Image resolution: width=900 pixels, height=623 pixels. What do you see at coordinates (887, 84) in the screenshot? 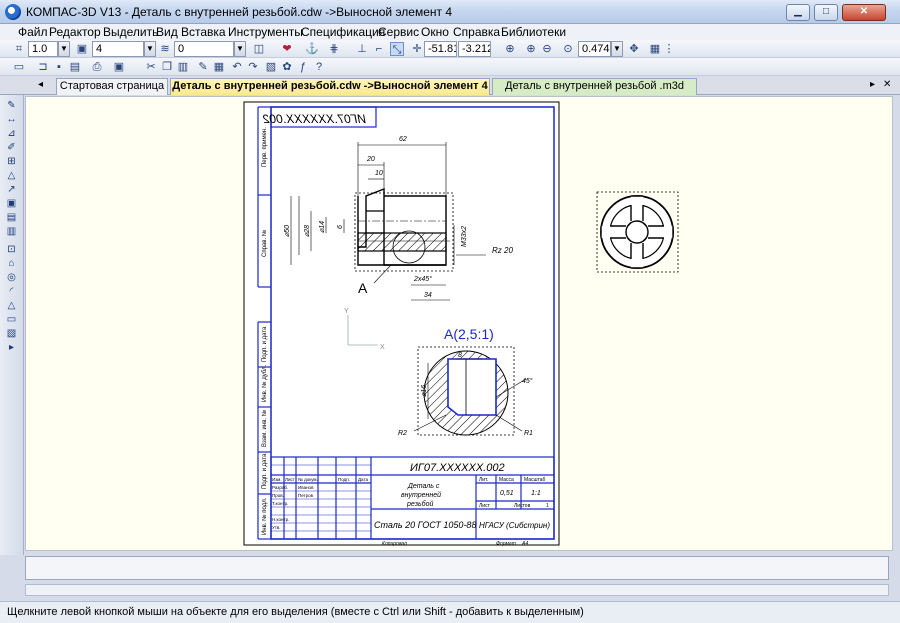
I see `tabs-close-icon: ✕` at bounding box center [887, 84].